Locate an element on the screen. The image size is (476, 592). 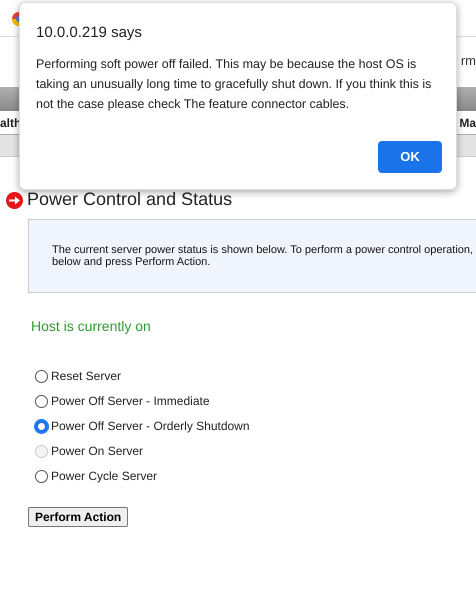
option-label: Power On Server is located at coordinates (97, 451).